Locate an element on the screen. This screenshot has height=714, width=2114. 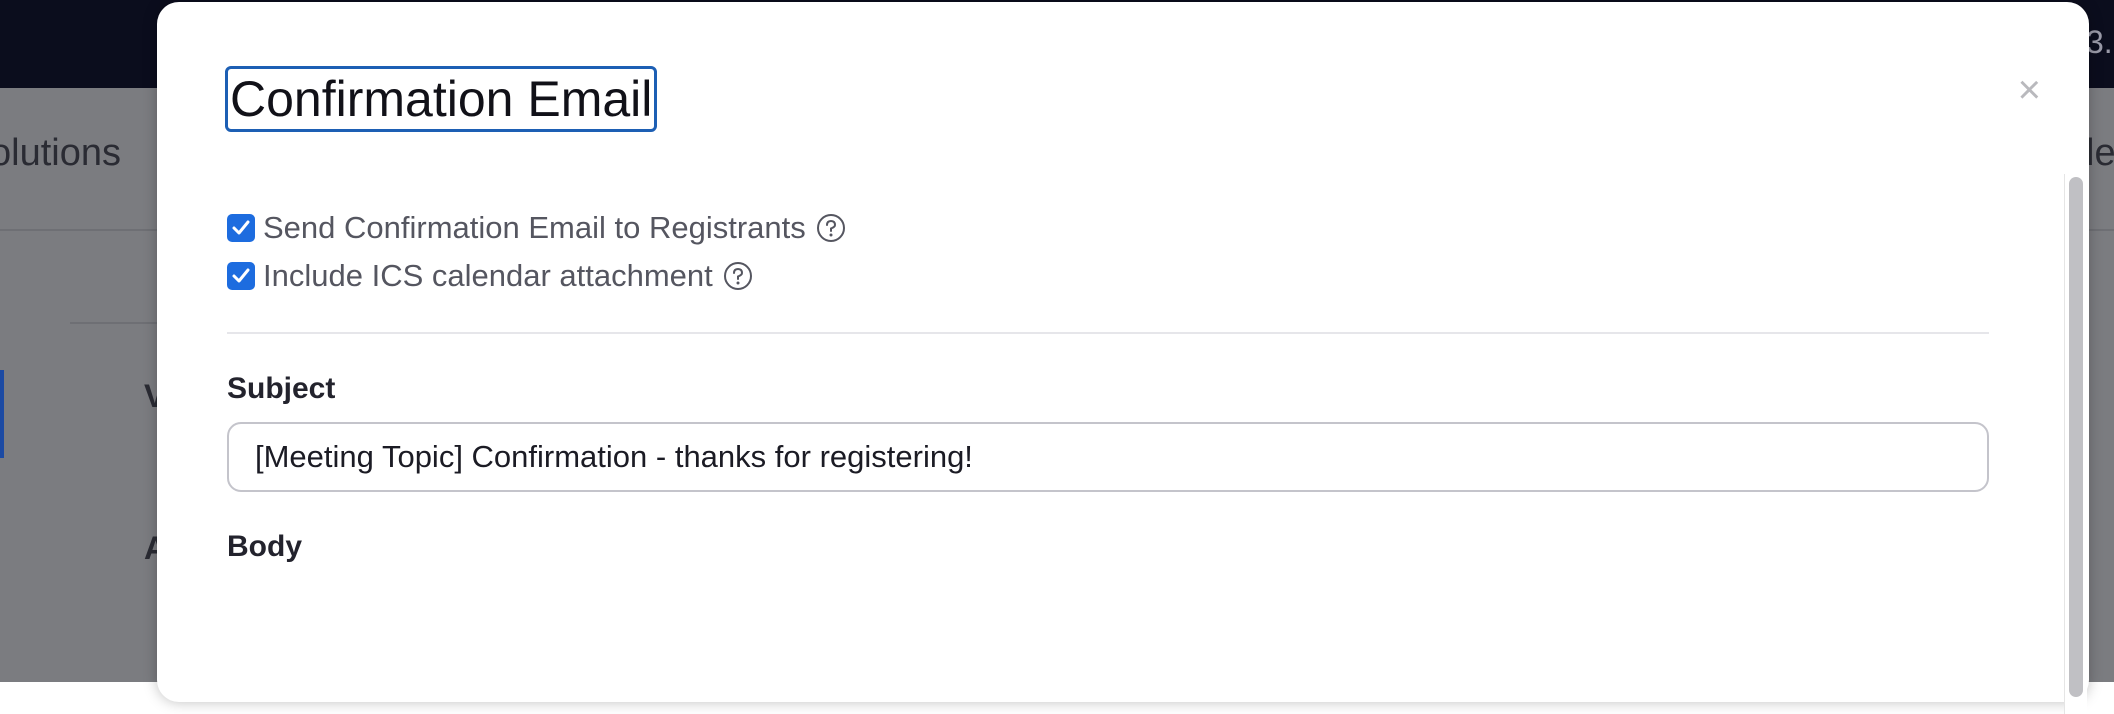
topbar-partial-text: 3.7 is located at coordinates (2100, 42).